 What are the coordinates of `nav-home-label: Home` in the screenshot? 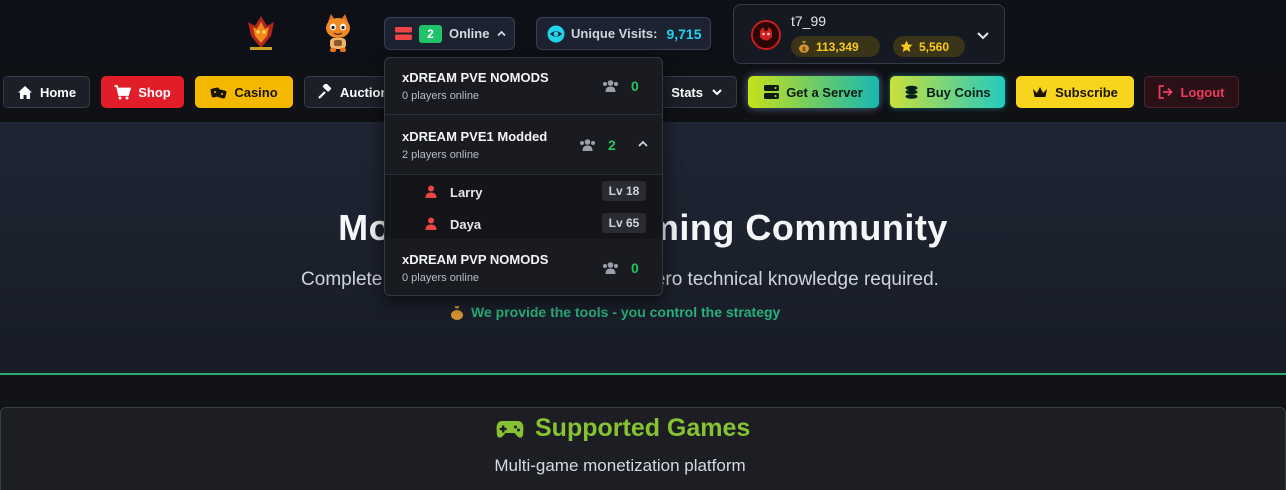 It's located at (58, 92).